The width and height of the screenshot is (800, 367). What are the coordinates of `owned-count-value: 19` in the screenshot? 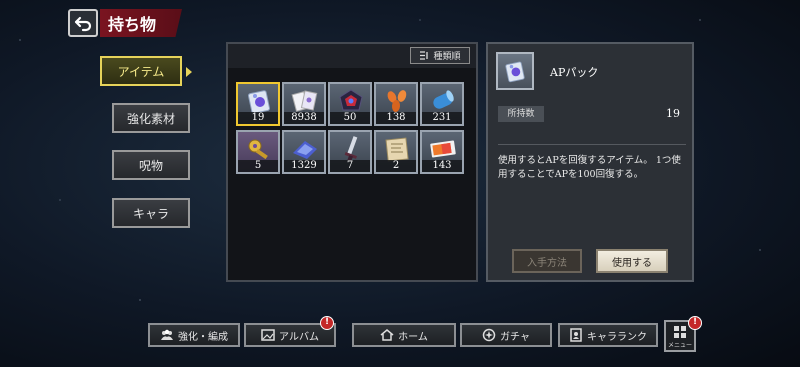 It's located at (673, 113).